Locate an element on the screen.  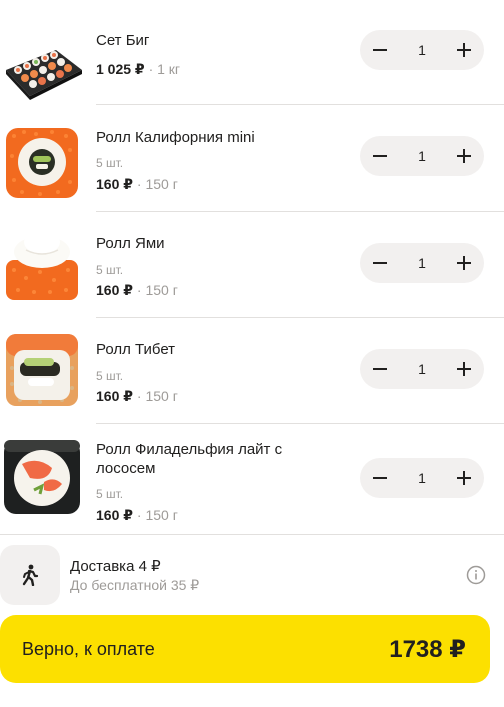
delivery-icon-box is located at coordinates (30, 575).